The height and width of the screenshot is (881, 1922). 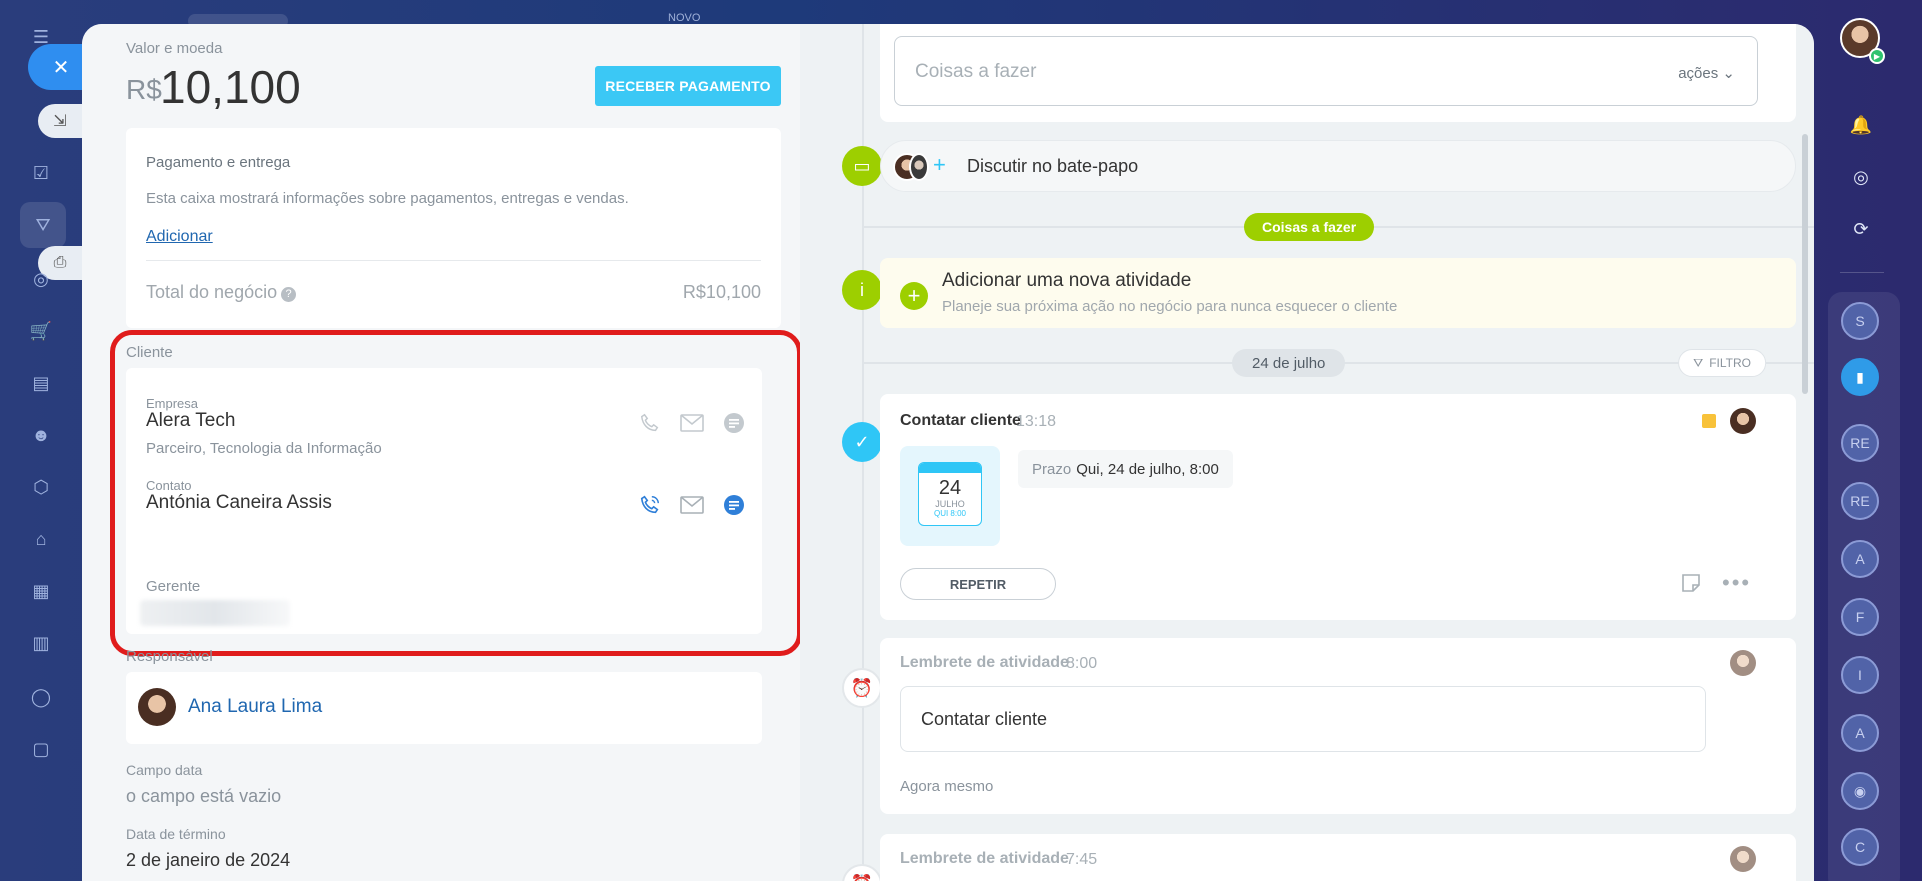 I want to click on contact-role: Gerente, so click(x=173, y=586).